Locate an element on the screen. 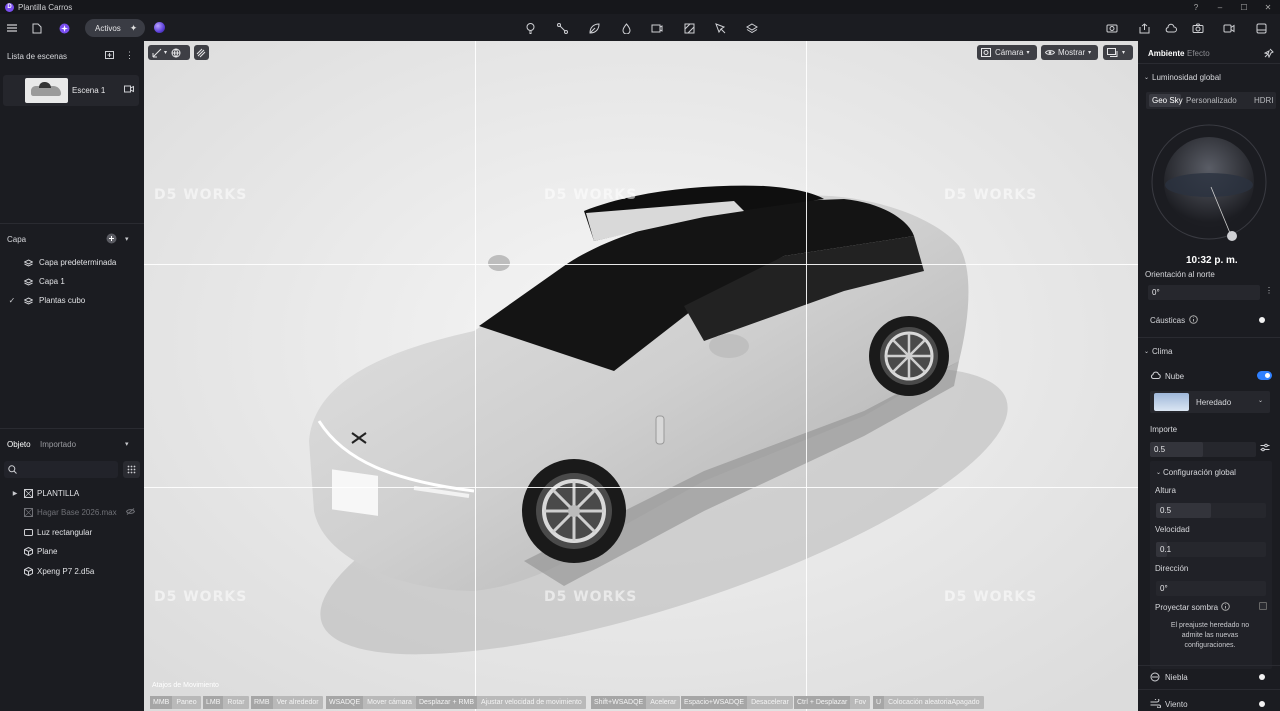  cloud-preset-dropdown: Heredado ⌄ is located at coordinates (1210, 402).